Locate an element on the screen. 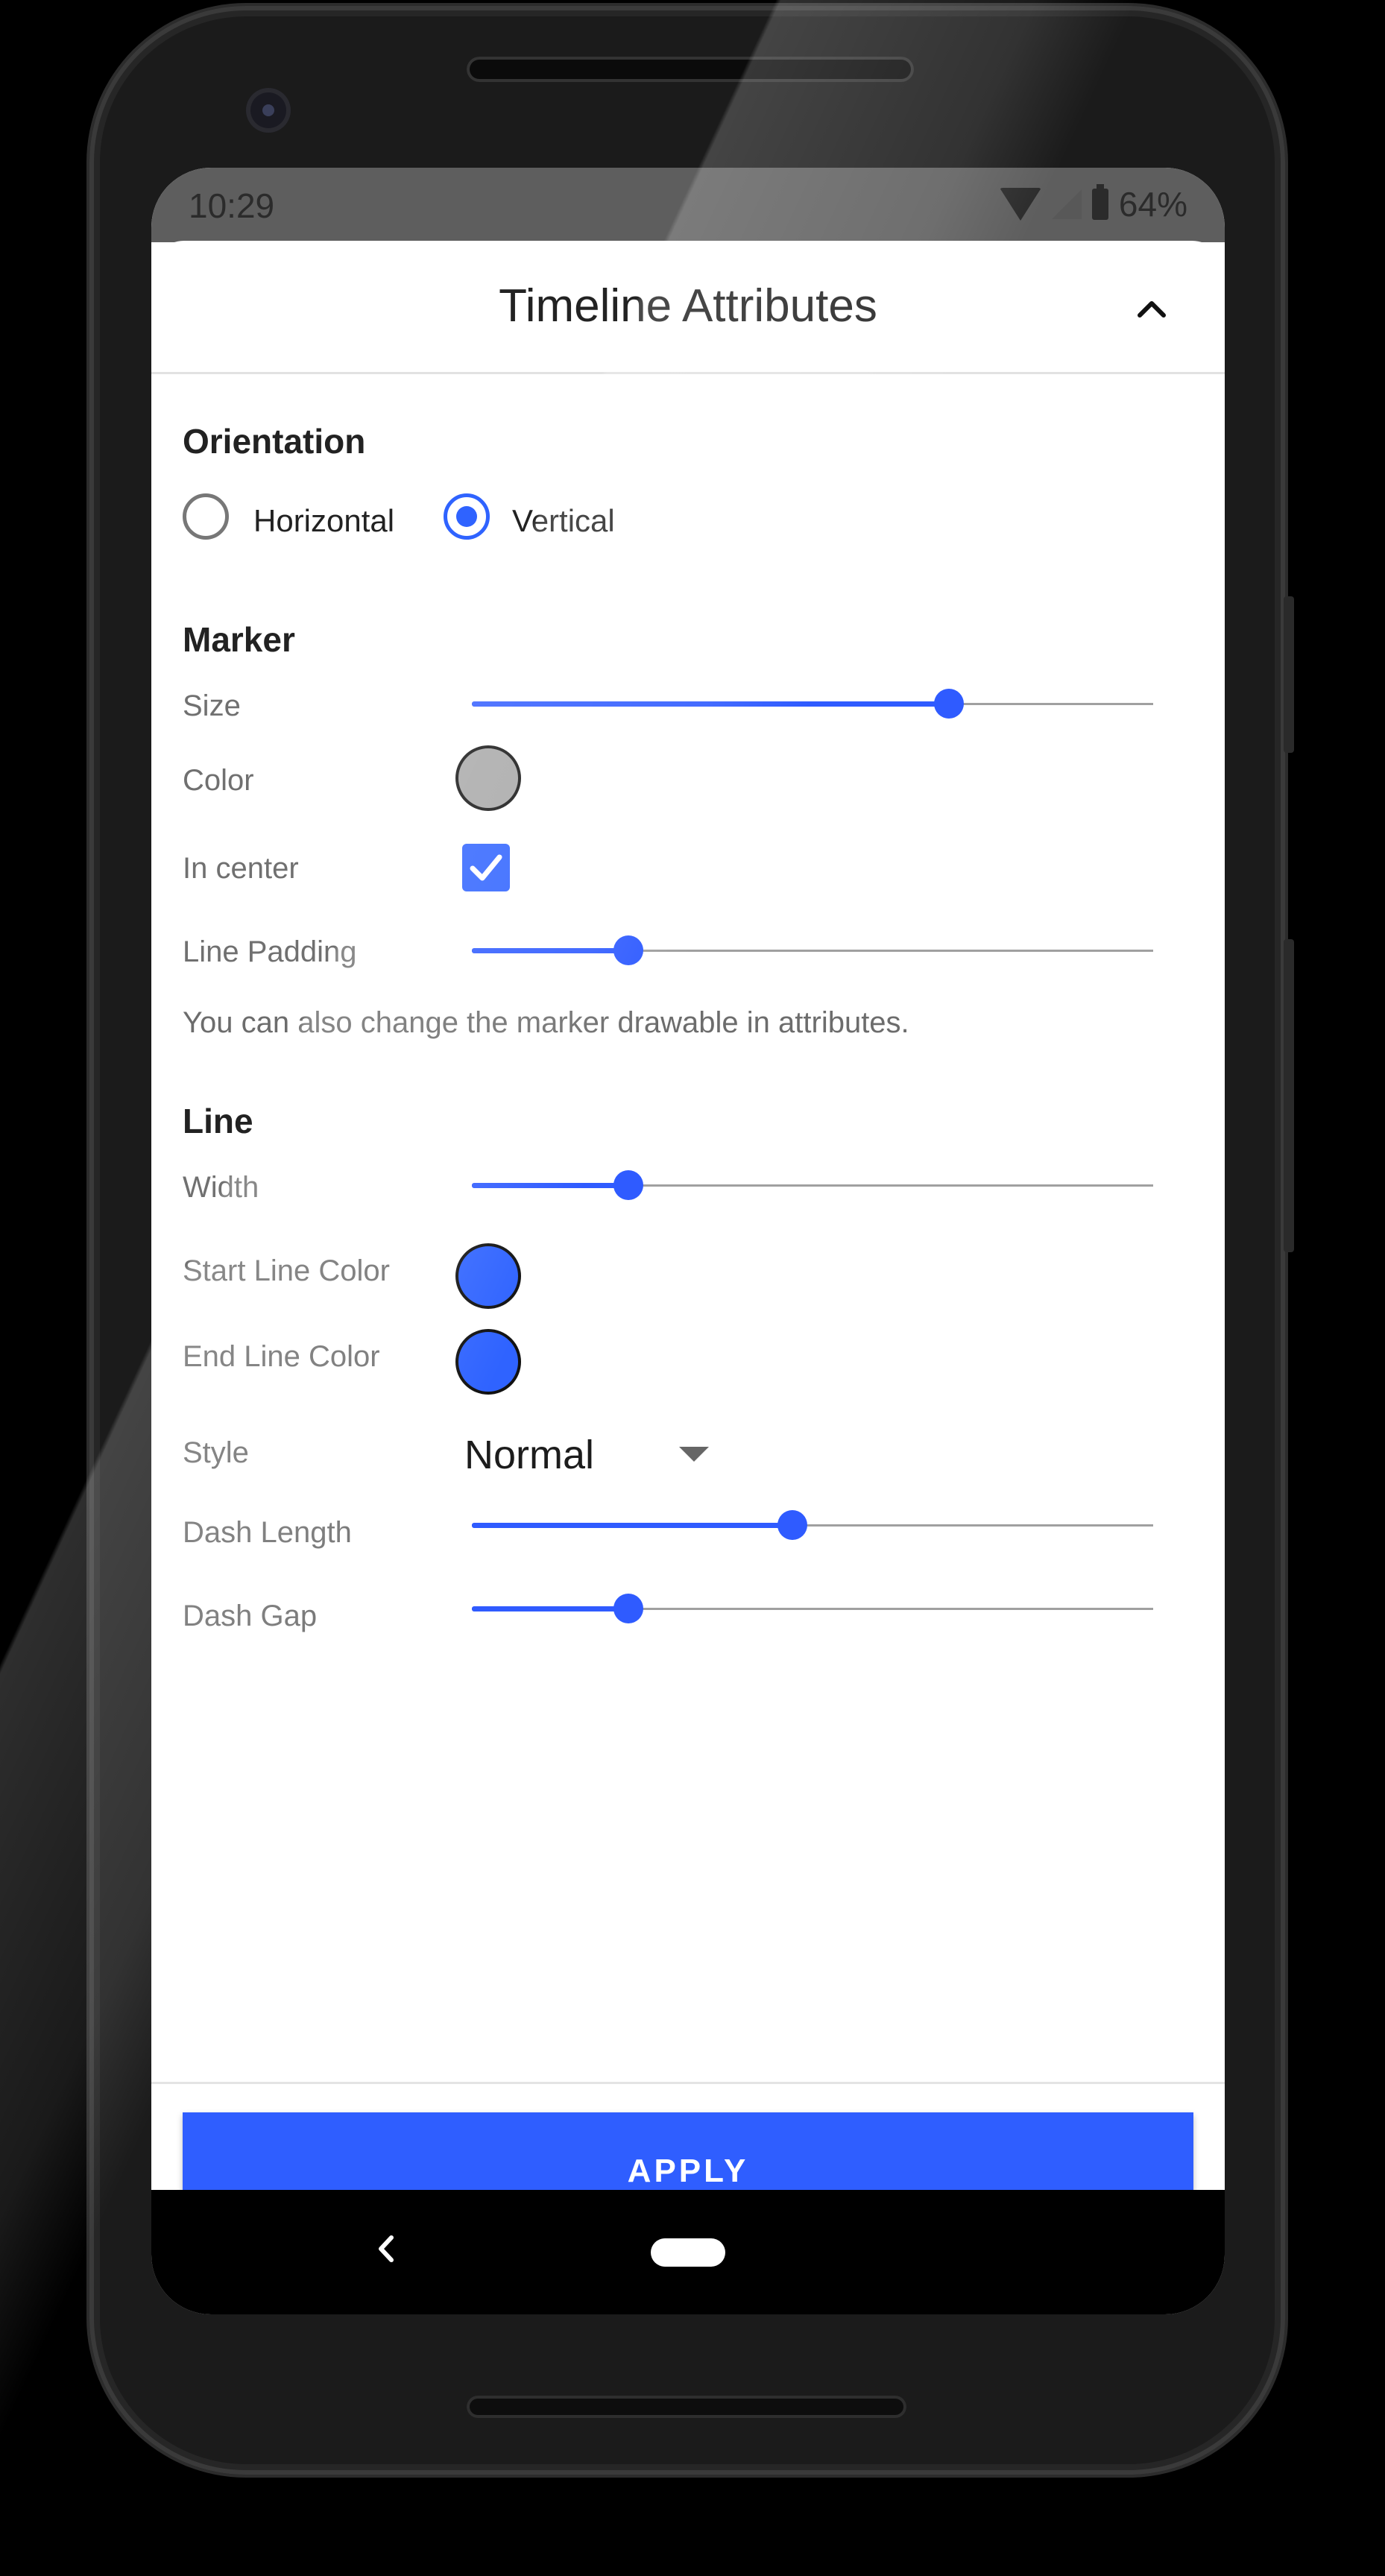  battery-icon is located at coordinates (1099, 202).